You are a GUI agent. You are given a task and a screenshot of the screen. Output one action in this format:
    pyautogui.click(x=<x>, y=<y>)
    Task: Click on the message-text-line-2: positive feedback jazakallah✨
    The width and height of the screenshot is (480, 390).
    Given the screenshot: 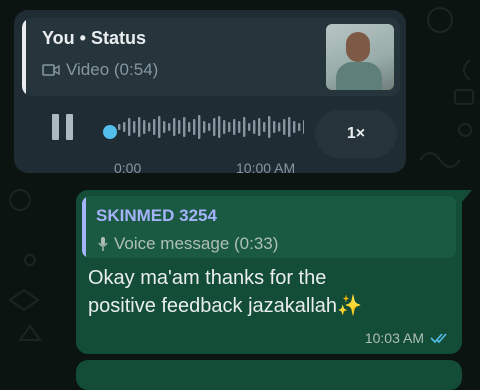 What is the action you would take?
    pyautogui.click(x=225, y=306)
    